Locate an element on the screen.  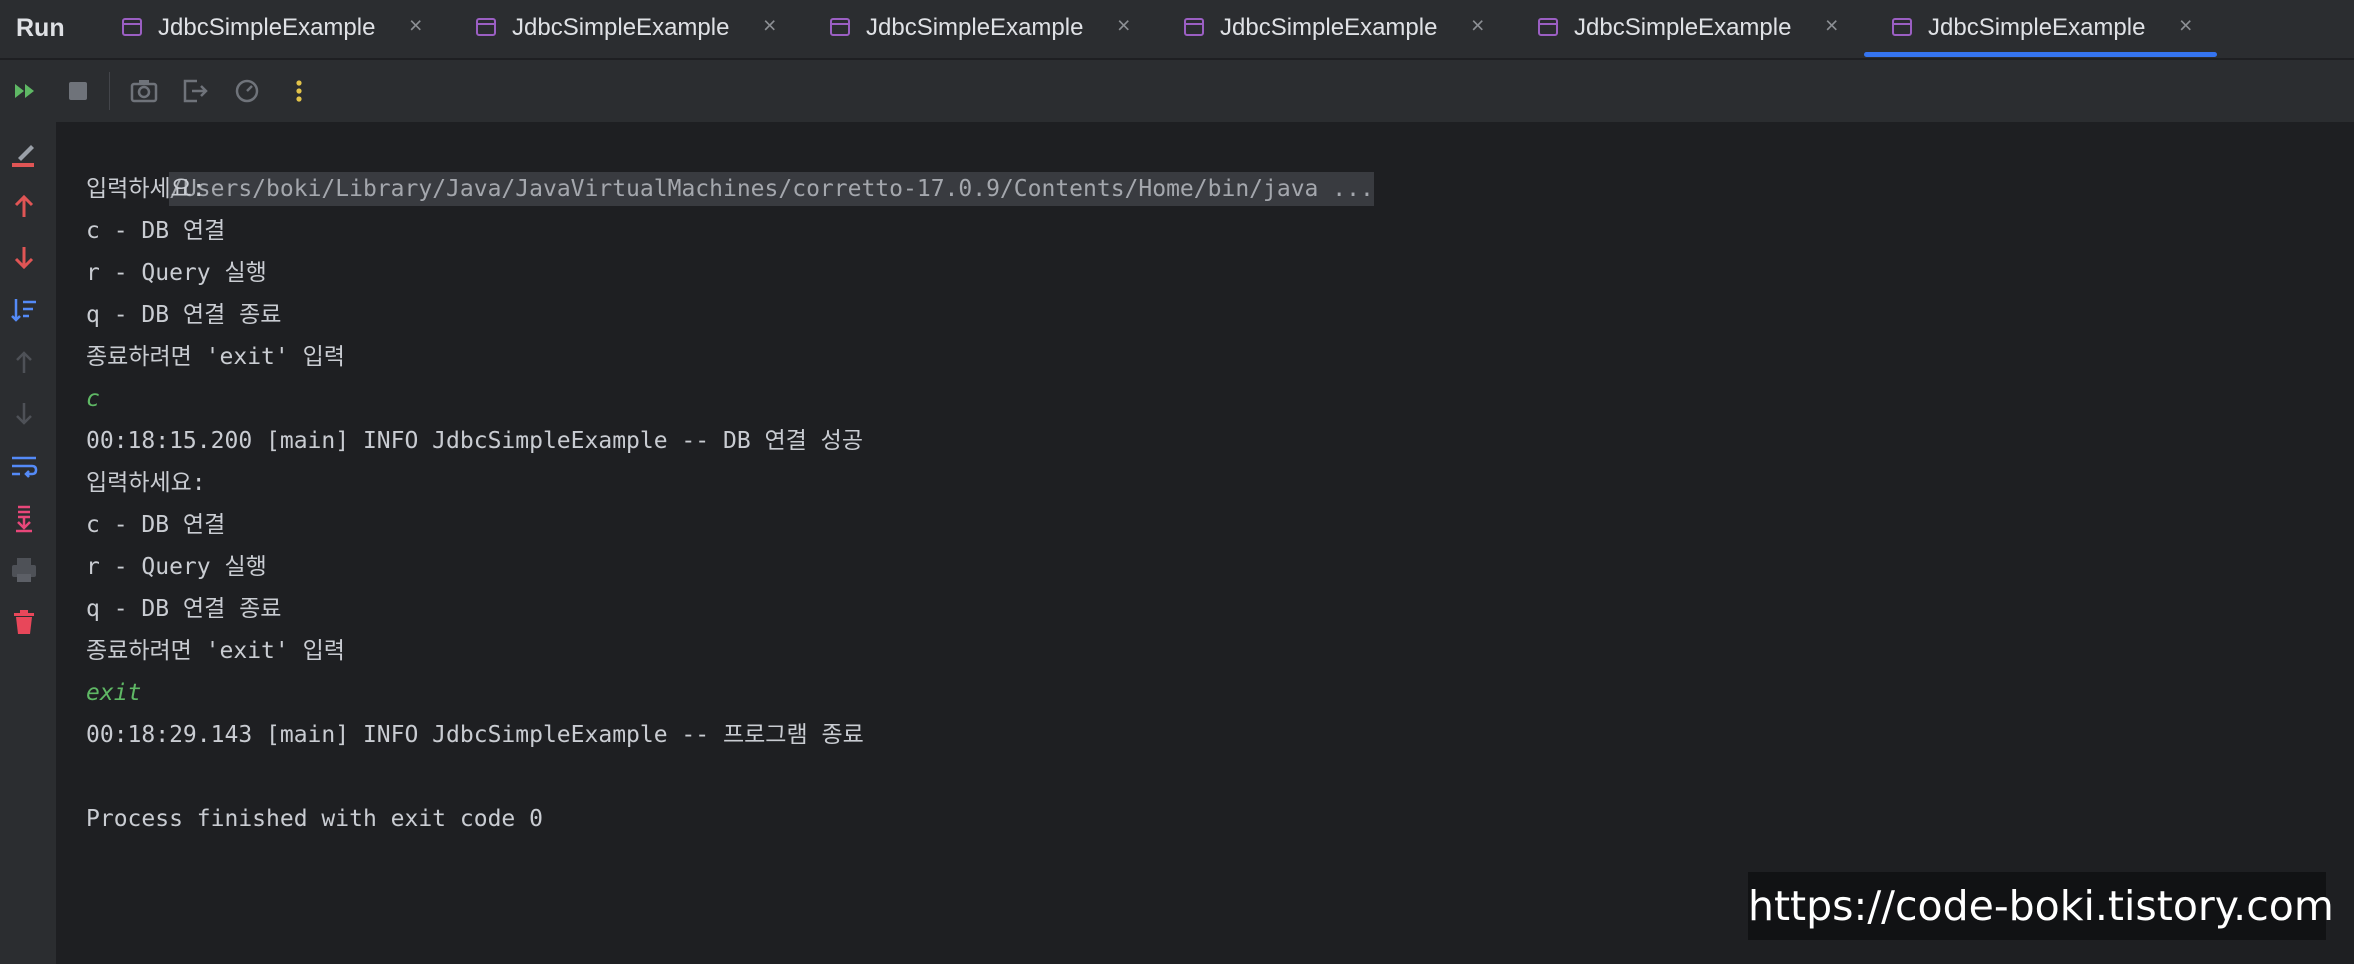
user-input-line: c is located at coordinates (93, 399).